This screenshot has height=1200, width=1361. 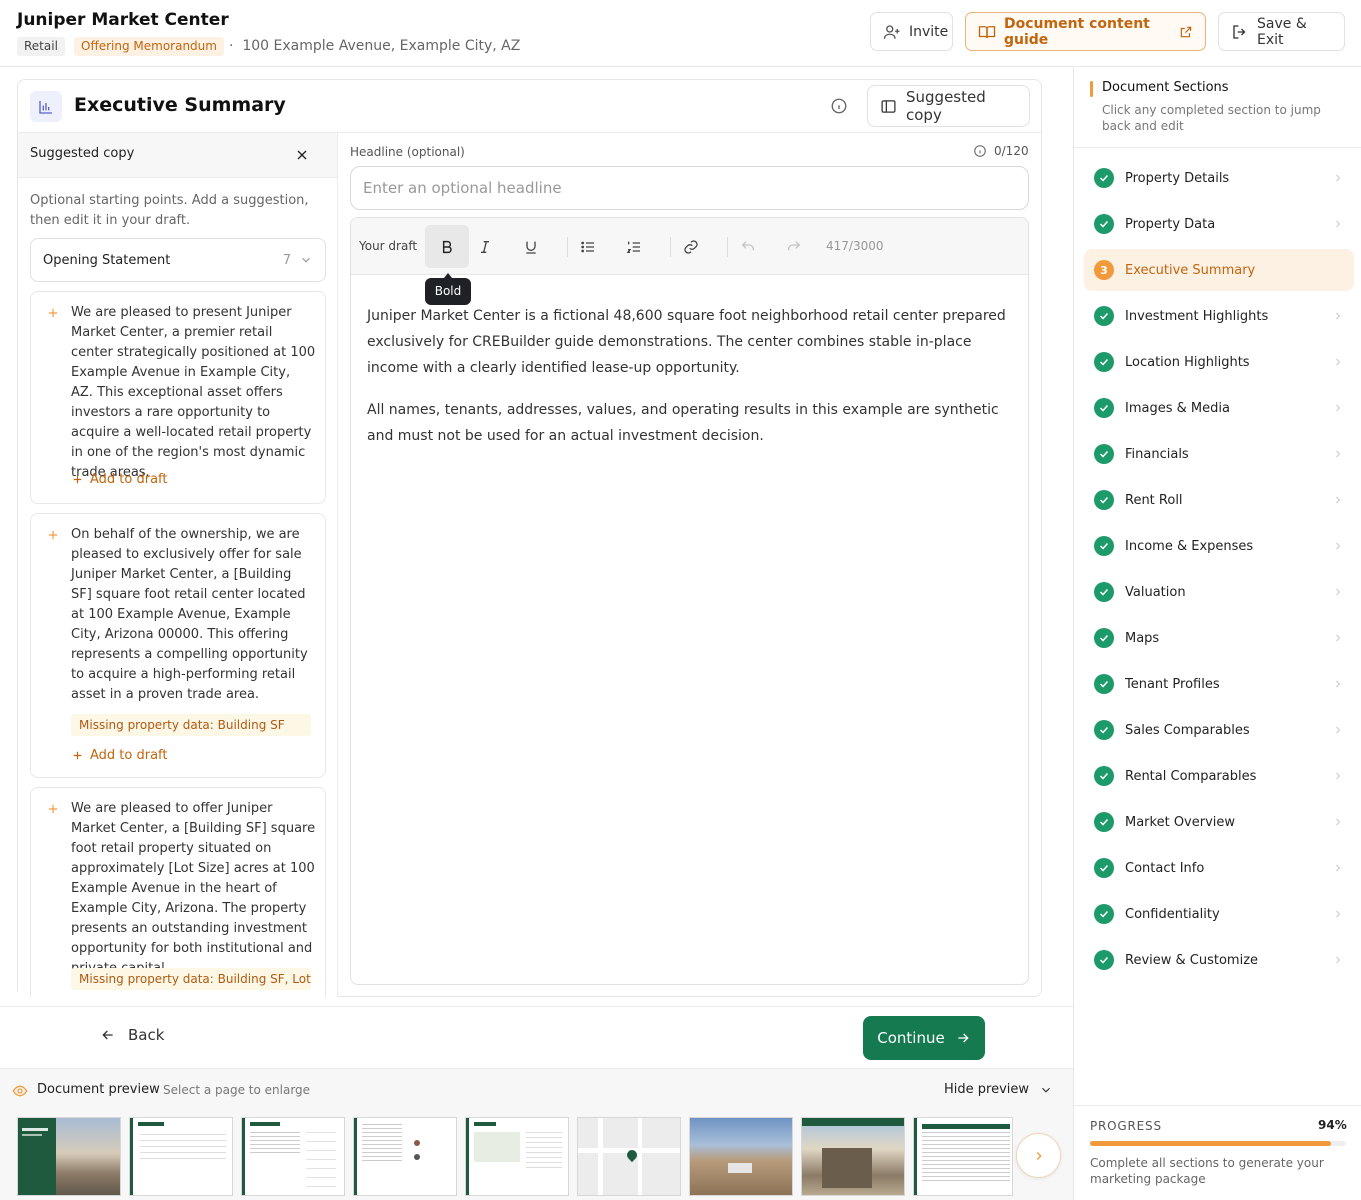 What do you see at coordinates (485, 246) in the screenshot?
I see `italic-button` at bounding box center [485, 246].